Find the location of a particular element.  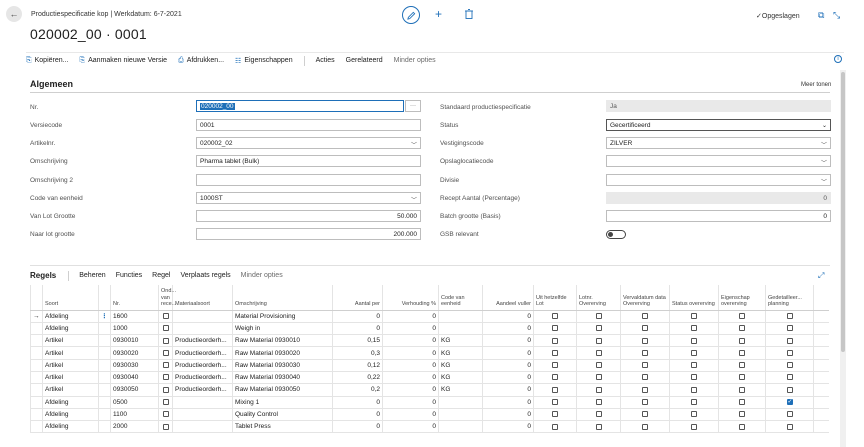

lines-title: Regels is located at coordinates (43, 275).